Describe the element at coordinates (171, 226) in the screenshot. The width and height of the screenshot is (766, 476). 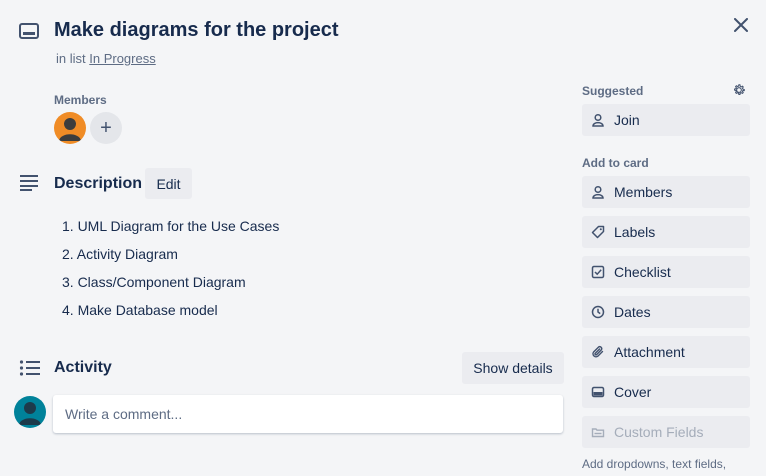
I see `description-item: 1. UML Diagram for the Use Cases` at that location.